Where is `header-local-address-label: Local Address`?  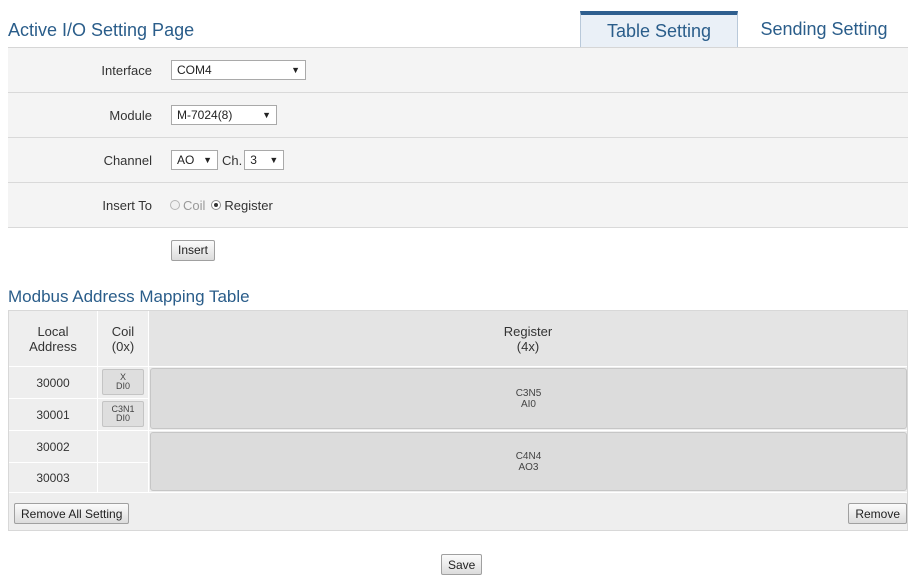 header-local-address-label: Local Address is located at coordinates (53, 338).